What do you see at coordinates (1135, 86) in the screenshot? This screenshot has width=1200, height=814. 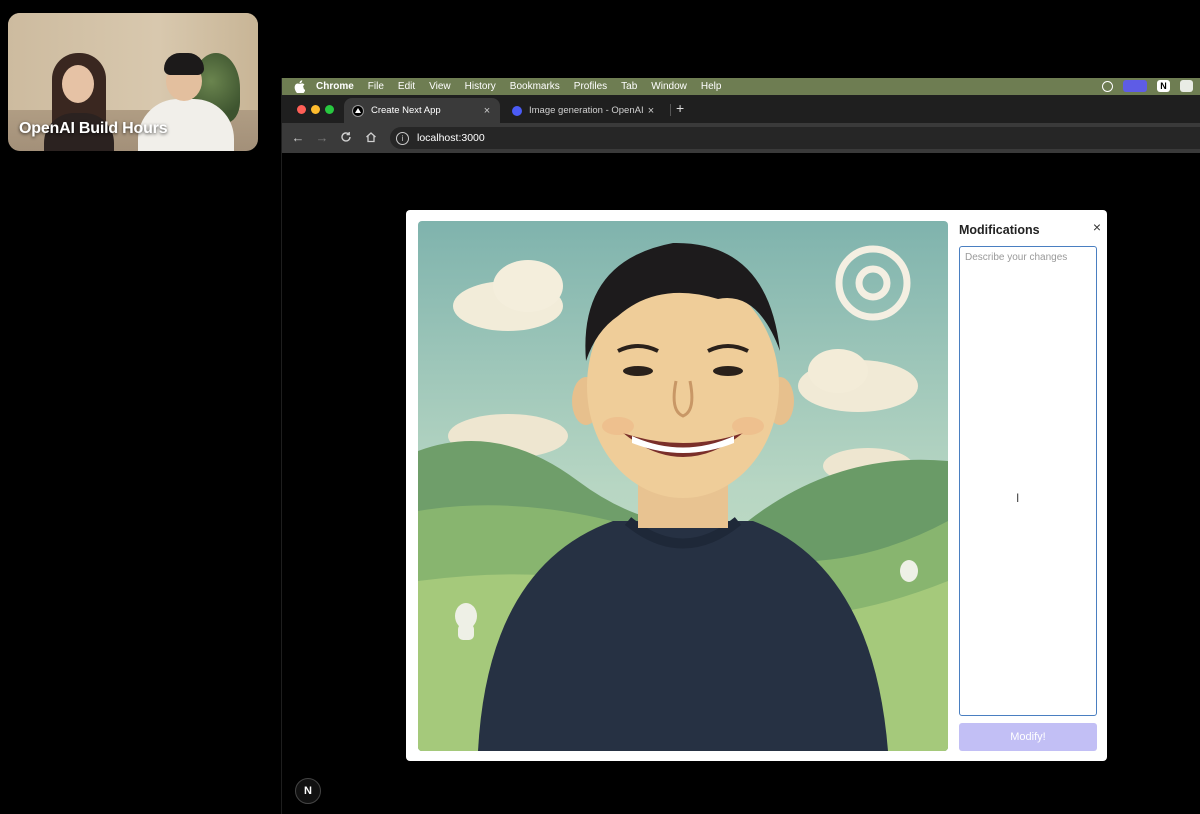 I see `screen-share-status-icon` at bounding box center [1135, 86].